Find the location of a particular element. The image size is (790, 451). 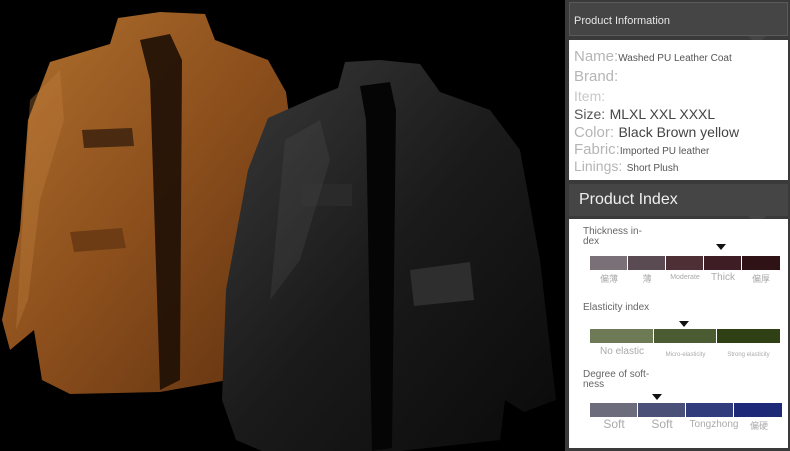

name-value: Washed PU Leather Coat is located at coordinates (675, 58).